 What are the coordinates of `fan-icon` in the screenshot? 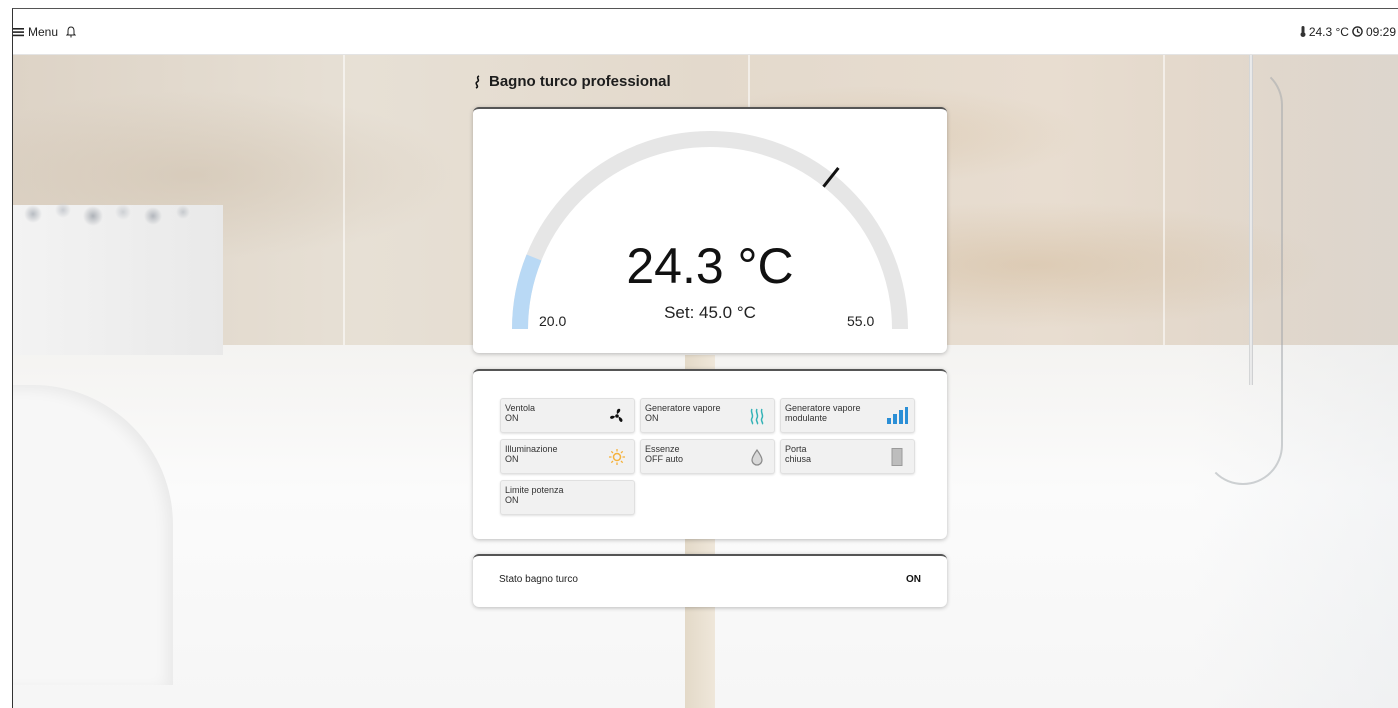 It's located at (617, 416).